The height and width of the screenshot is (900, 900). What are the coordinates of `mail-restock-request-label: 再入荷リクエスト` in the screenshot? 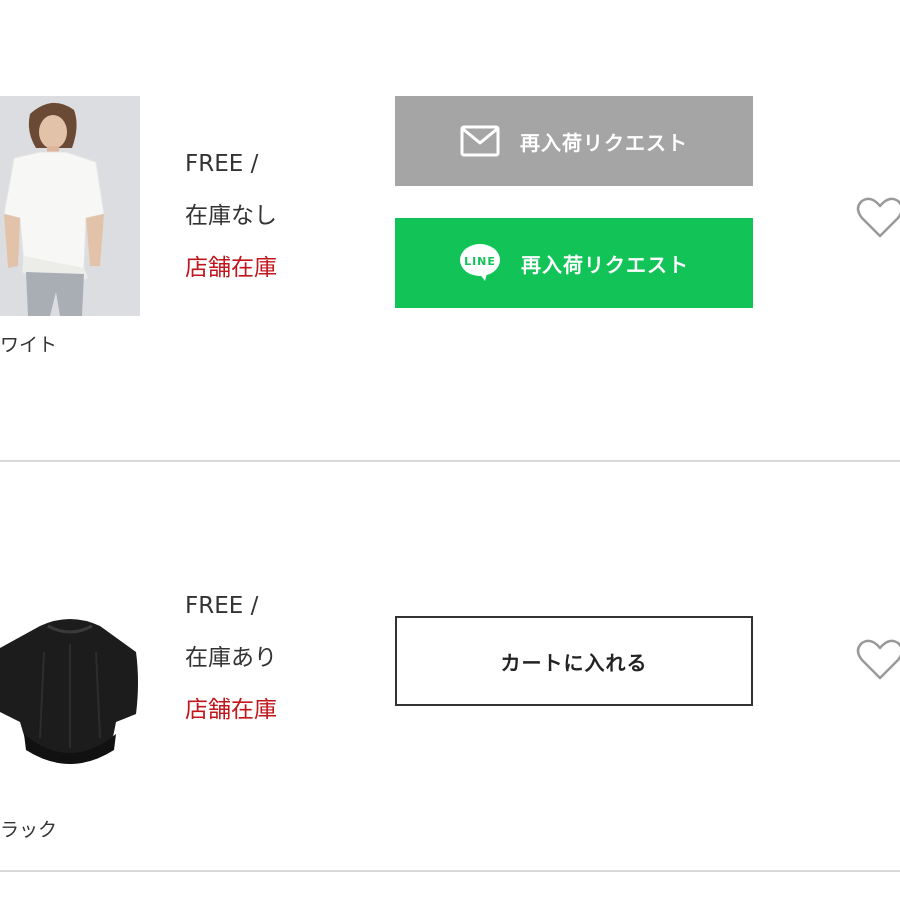 It's located at (604, 142).